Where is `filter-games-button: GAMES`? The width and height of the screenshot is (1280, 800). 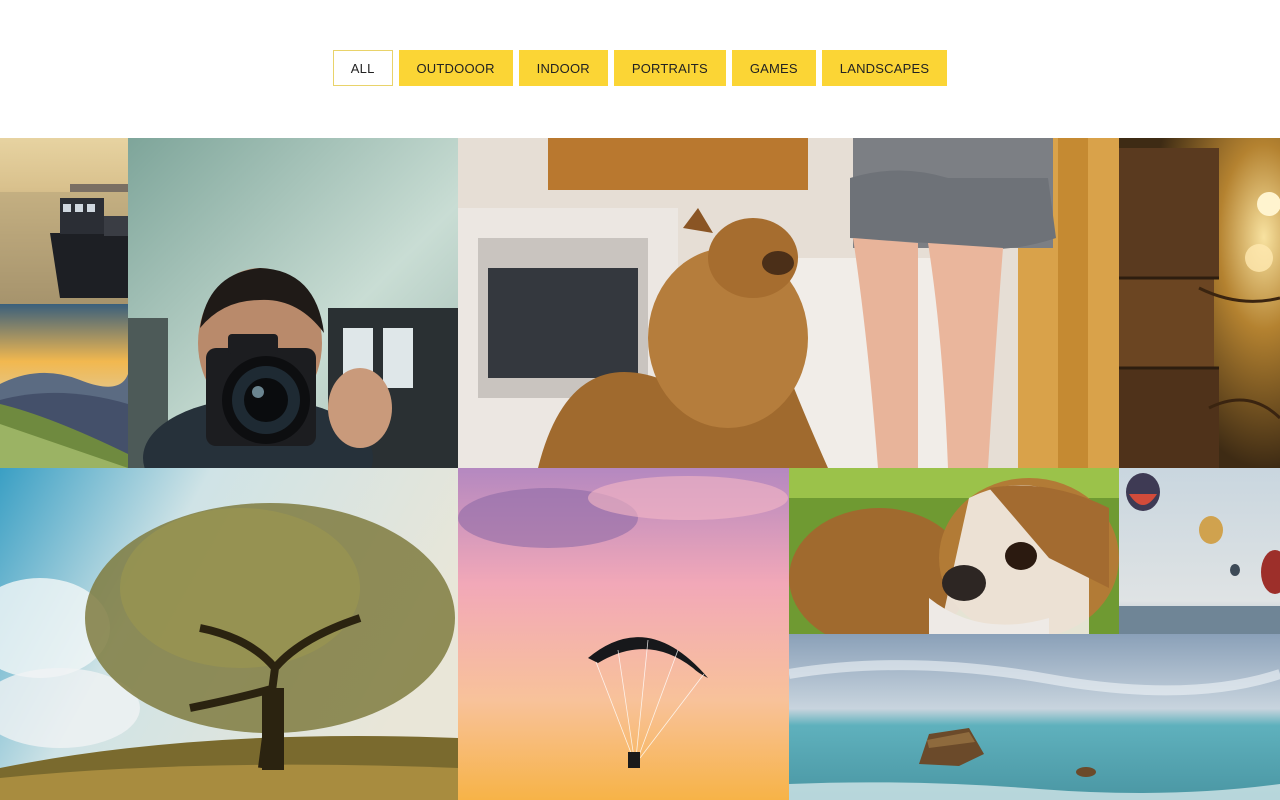 filter-games-button: GAMES is located at coordinates (773, 68).